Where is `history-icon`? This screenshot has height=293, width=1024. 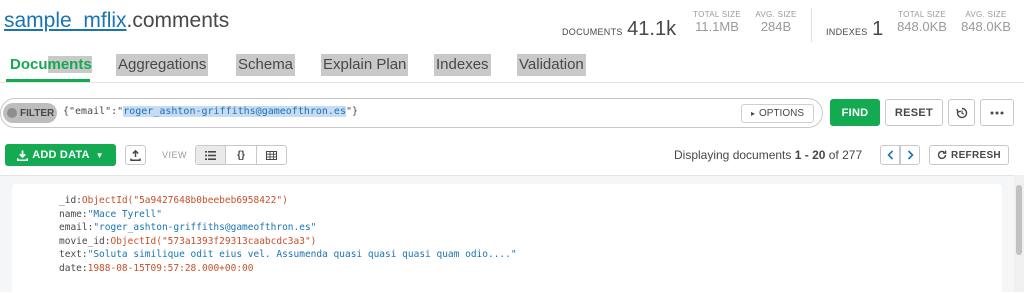
history-icon is located at coordinates (961, 112).